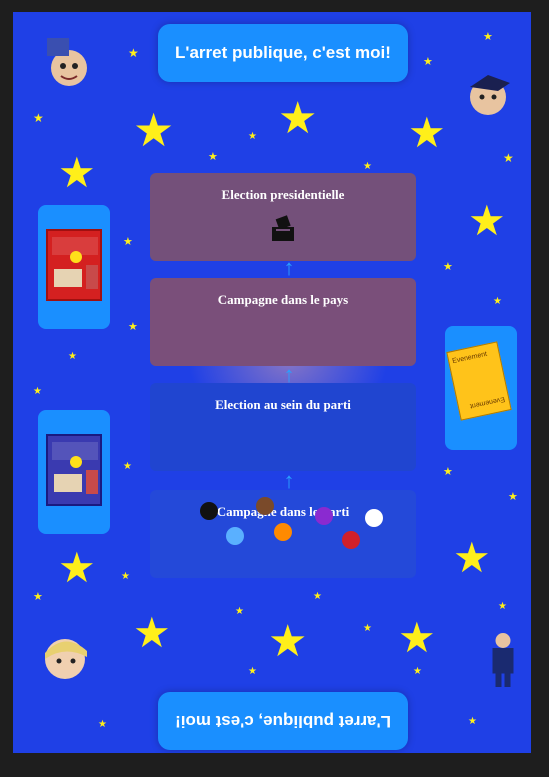  What do you see at coordinates (283, 194) in the screenshot?
I see `step-label: Election presidentielle` at bounding box center [283, 194].